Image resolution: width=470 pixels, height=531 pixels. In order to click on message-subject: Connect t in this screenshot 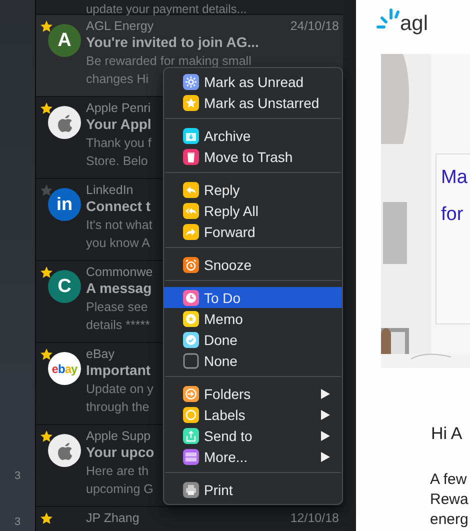, I will do `click(118, 206)`.